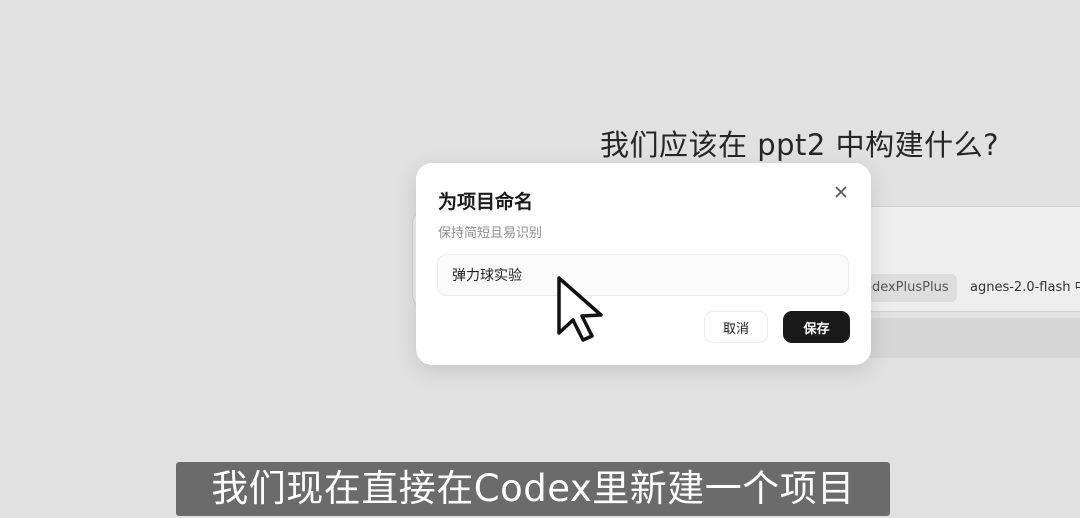 The width and height of the screenshot is (1080, 518). Describe the element at coordinates (799, 145) in the screenshot. I see `page-heading: 我们应该在 ppt2 中构建什么?` at that location.